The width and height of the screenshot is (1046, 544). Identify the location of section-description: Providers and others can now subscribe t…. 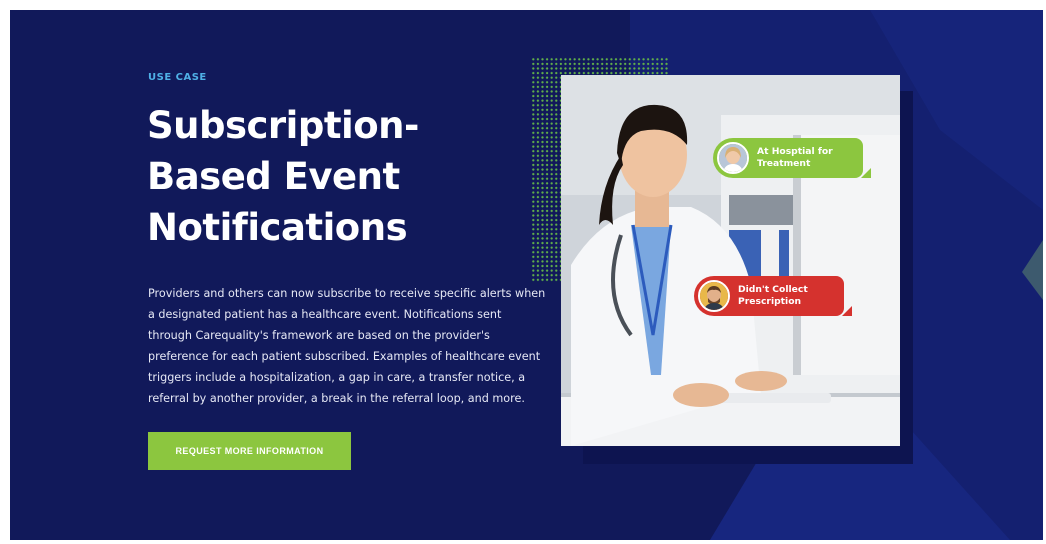
(347, 346).